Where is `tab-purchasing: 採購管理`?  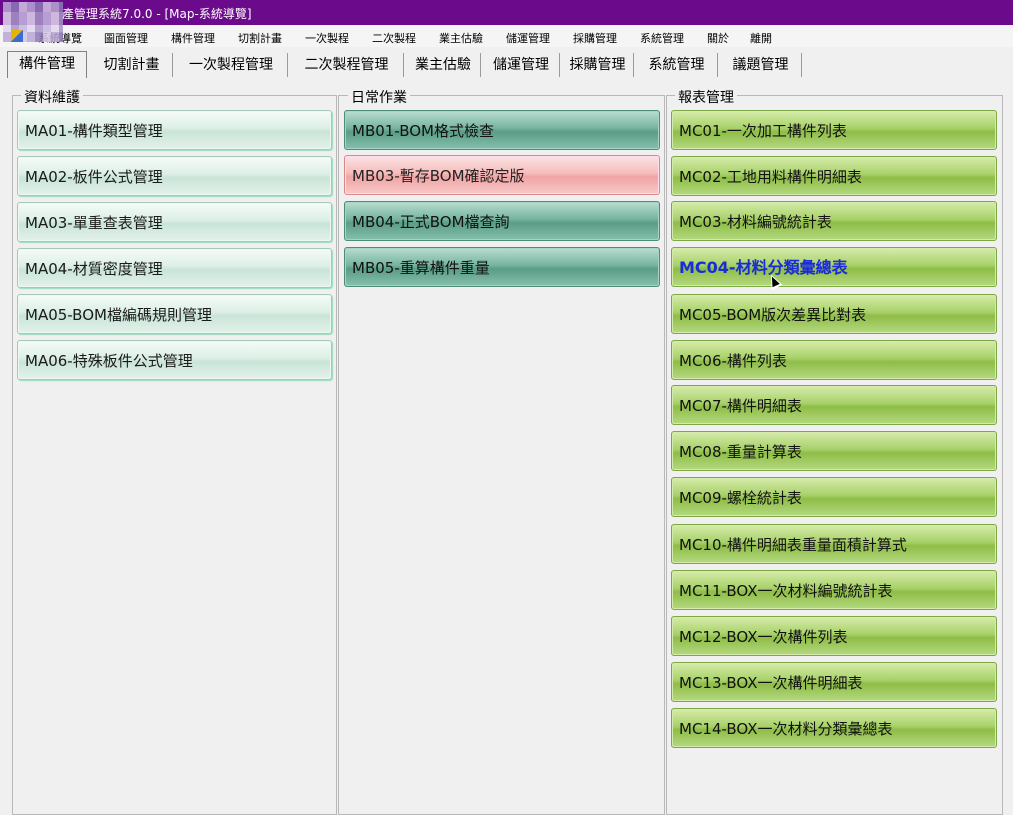
tab-purchasing: 採購管理 is located at coordinates (598, 65).